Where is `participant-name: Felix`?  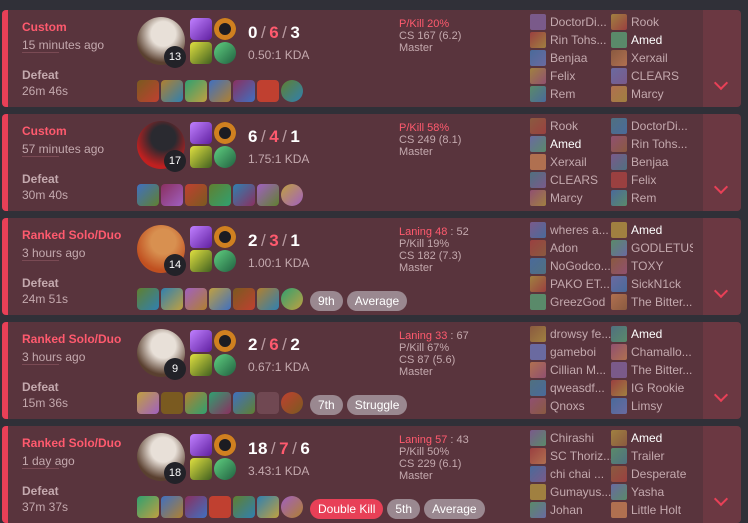
participant-name: Felix is located at coordinates (562, 76).